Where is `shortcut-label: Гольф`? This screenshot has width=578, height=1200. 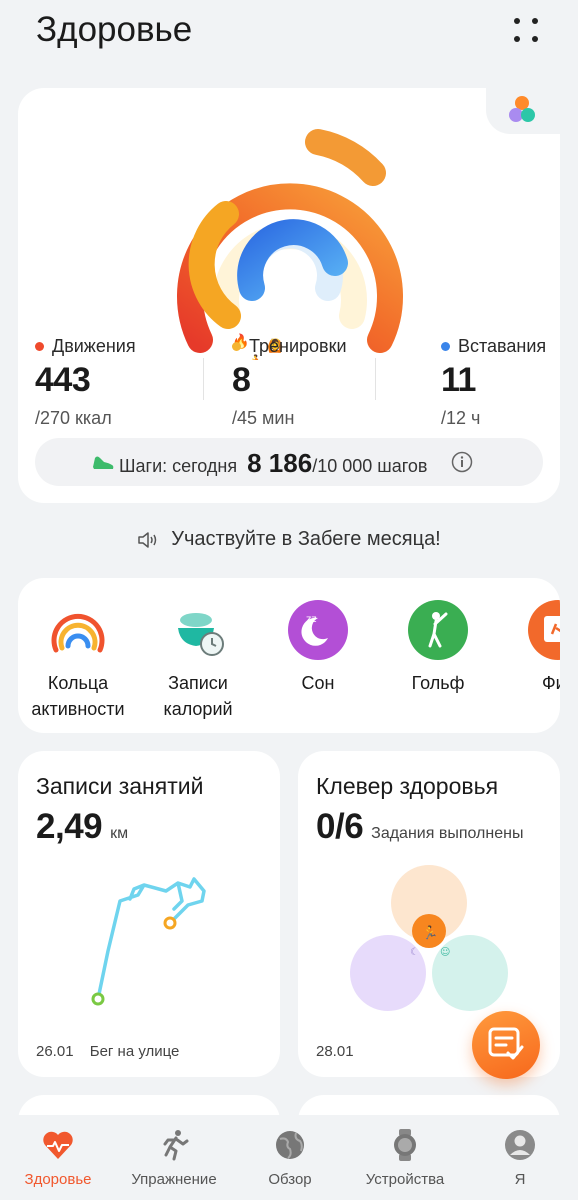 shortcut-label: Гольф is located at coordinates (438, 683).